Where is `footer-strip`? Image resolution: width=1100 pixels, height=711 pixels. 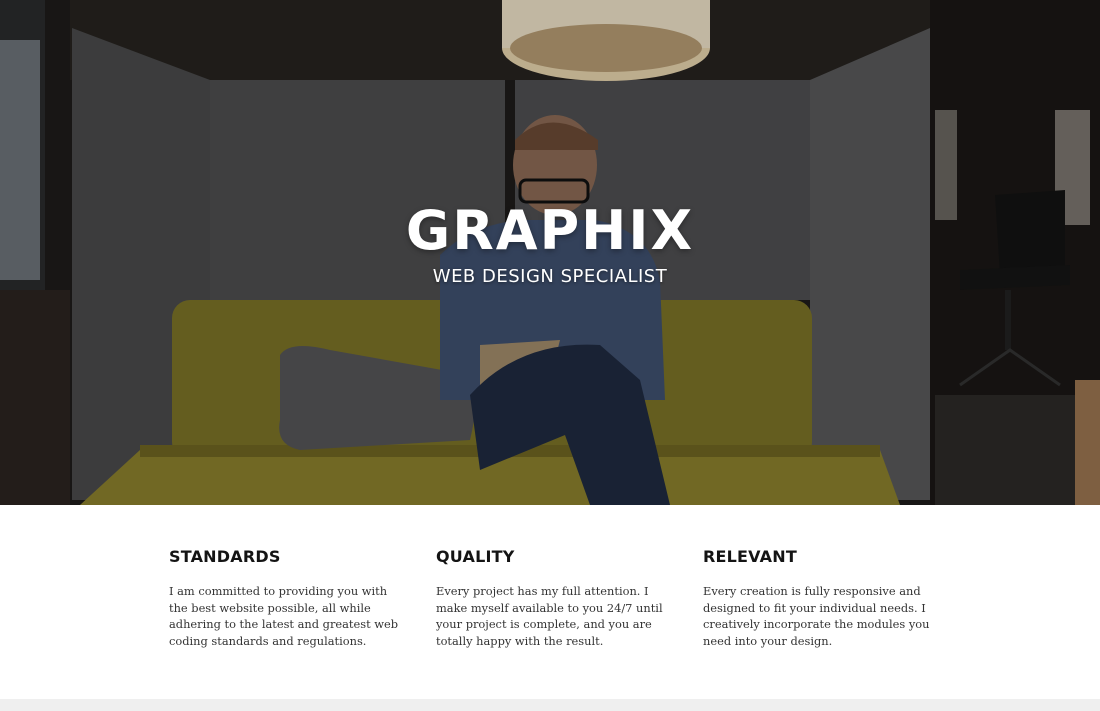 footer-strip is located at coordinates (550, 705).